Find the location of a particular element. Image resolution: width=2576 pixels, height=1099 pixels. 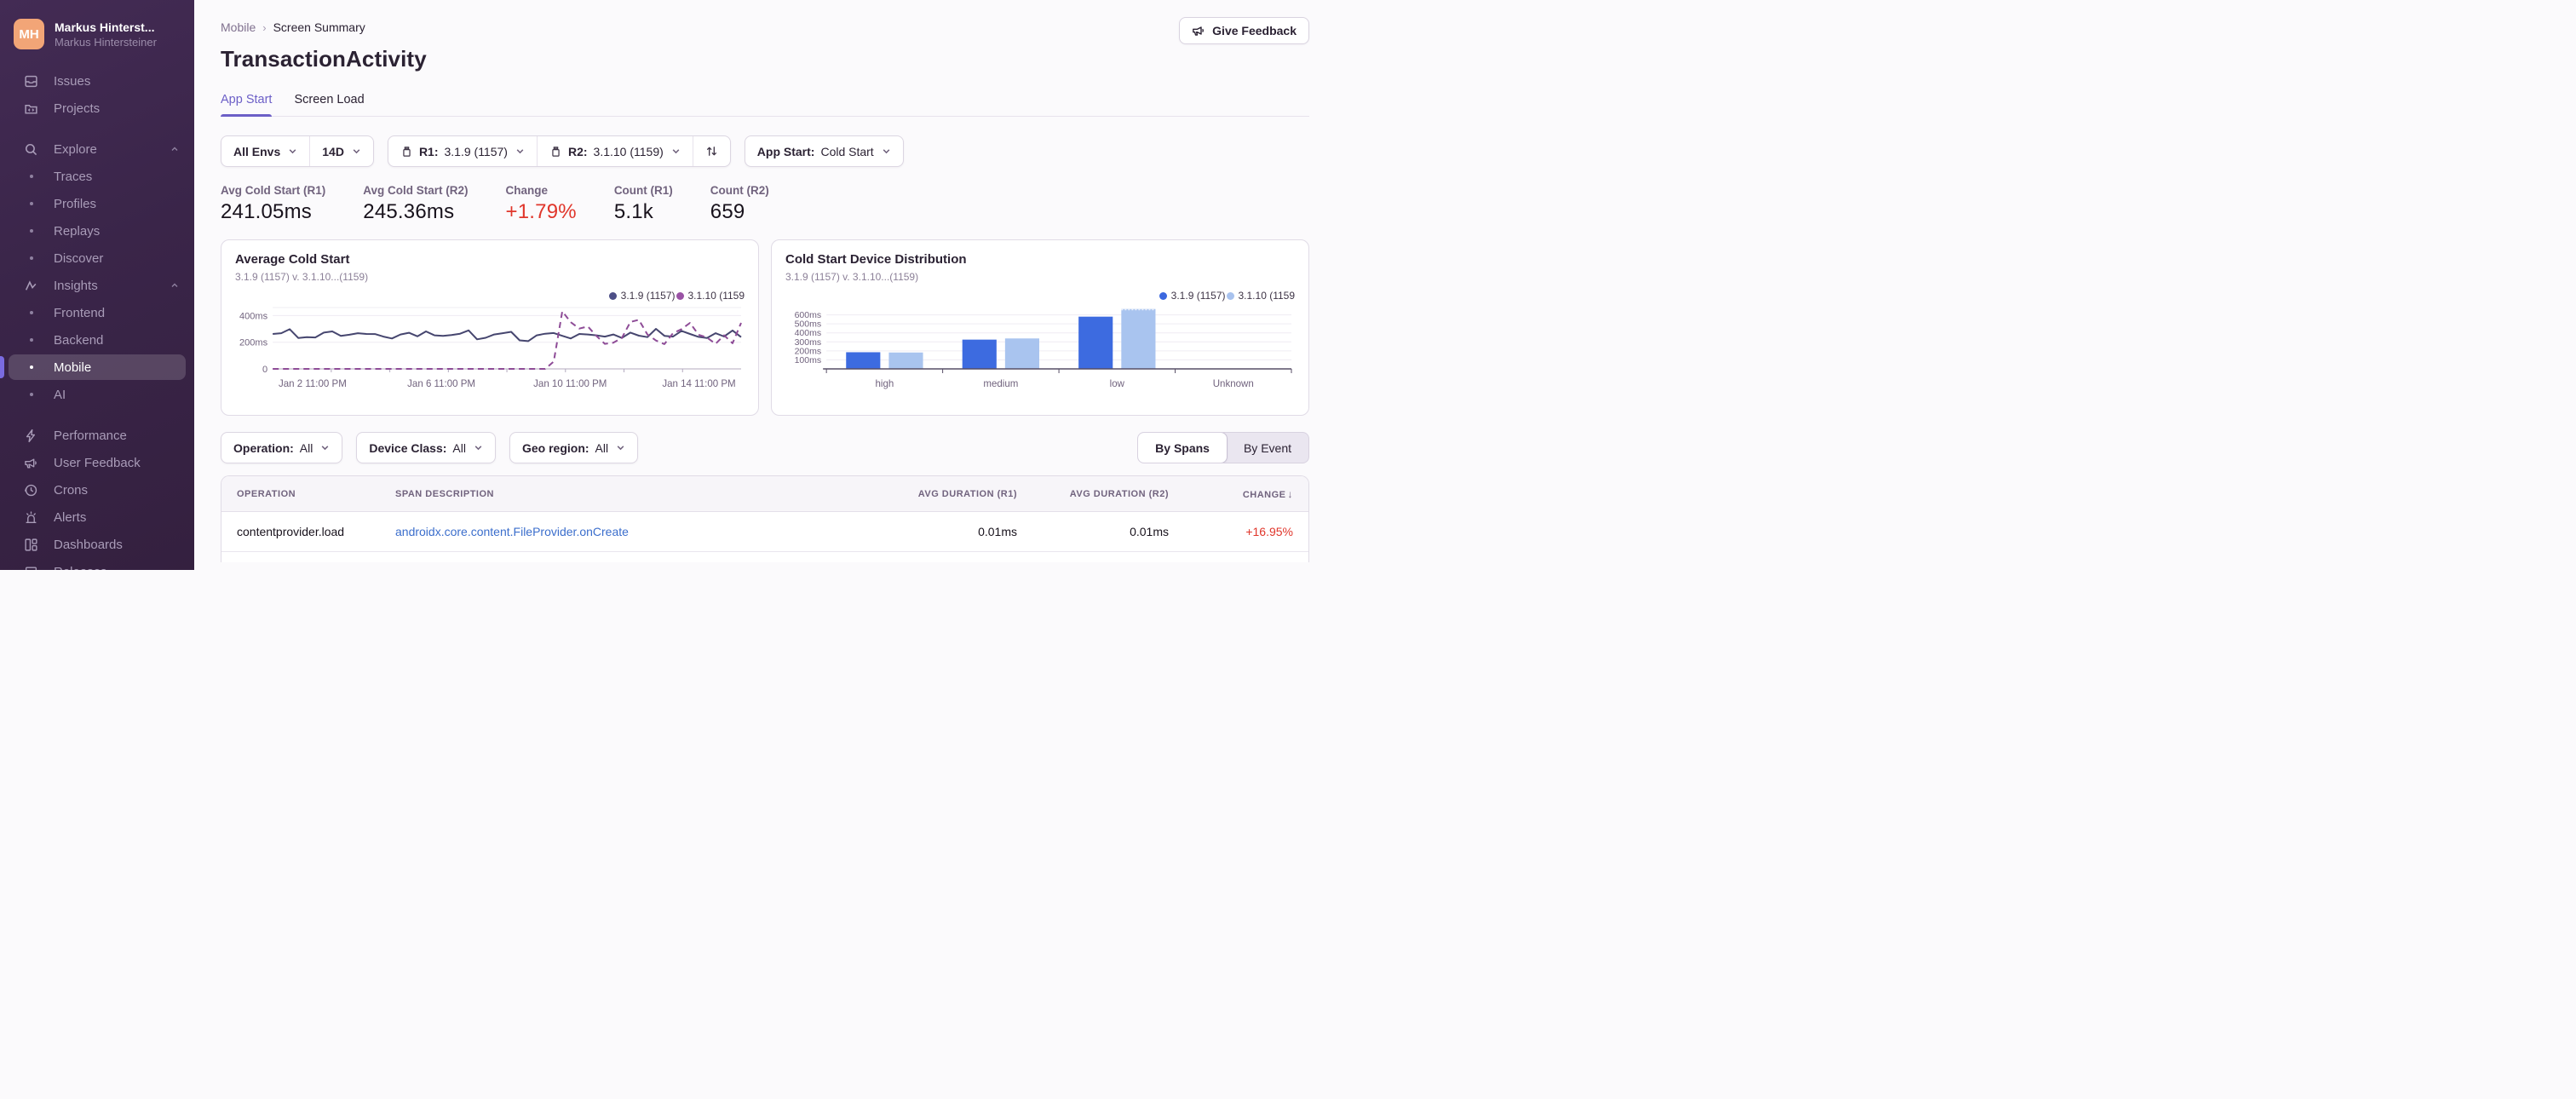

sidebar-item-frontend: Frontend is located at coordinates (98, 312).